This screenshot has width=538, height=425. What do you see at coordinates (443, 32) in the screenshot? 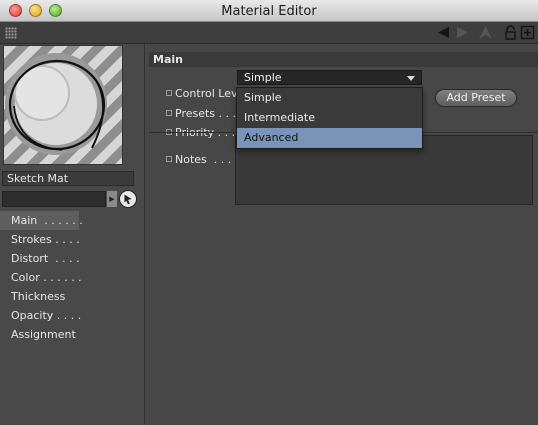
I see `back-arrow-icon` at bounding box center [443, 32].